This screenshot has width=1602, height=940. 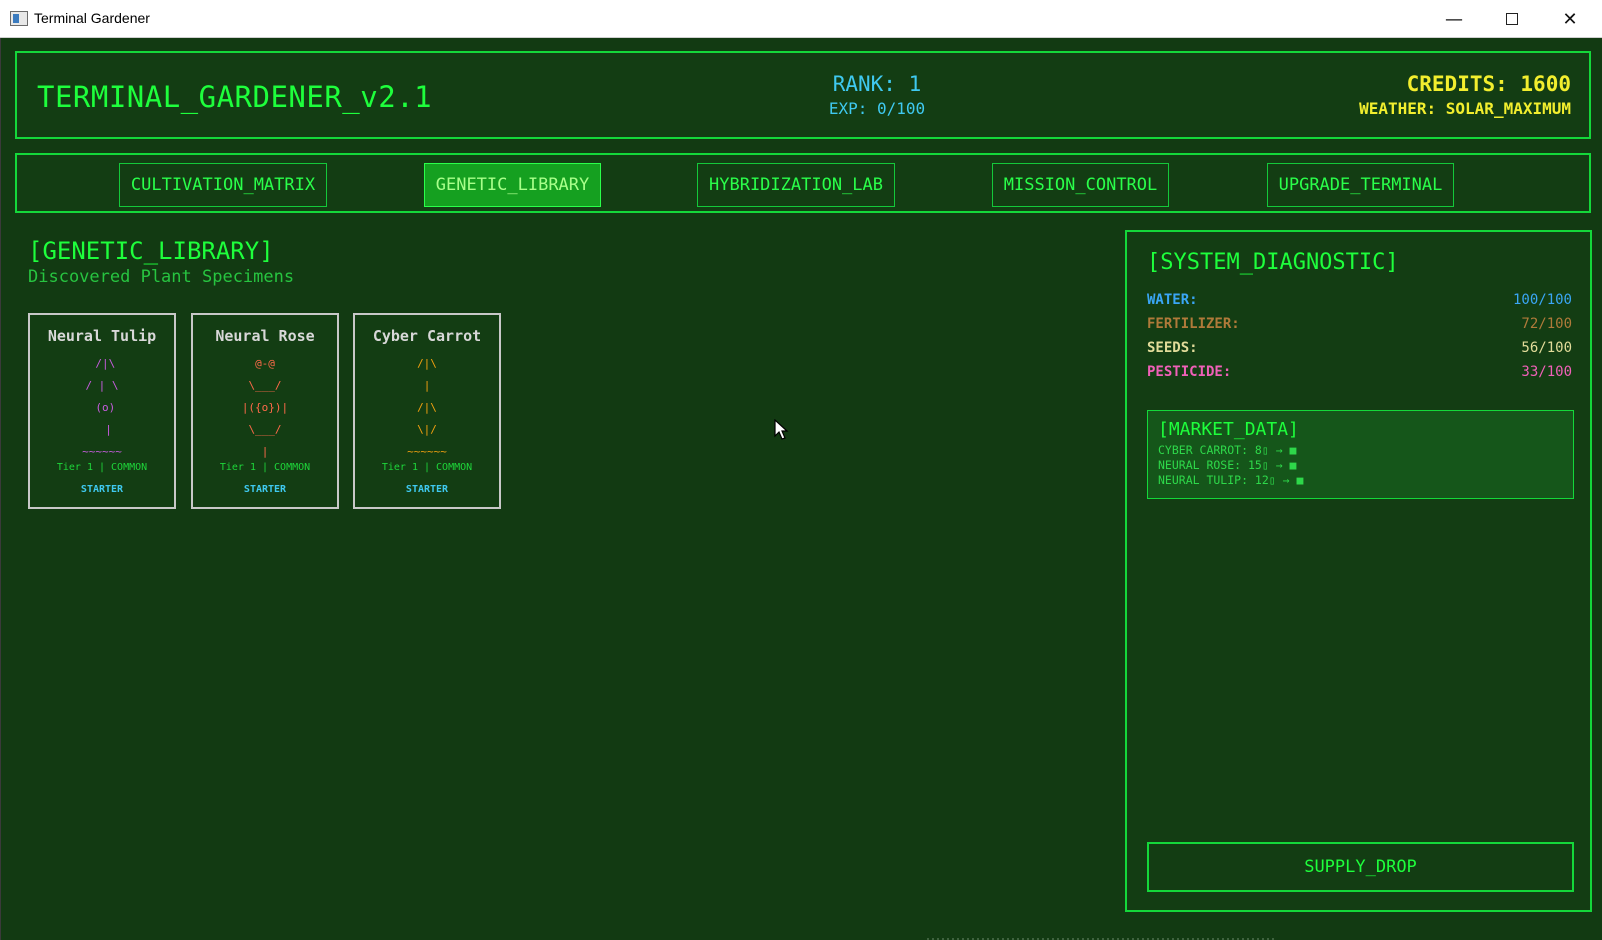 What do you see at coordinates (1227, 450) in the screenshot?
I see `market-line-cyber-carrot: CYBER CARROT: 8▯ → ■` at bounding box center [1227, 450].